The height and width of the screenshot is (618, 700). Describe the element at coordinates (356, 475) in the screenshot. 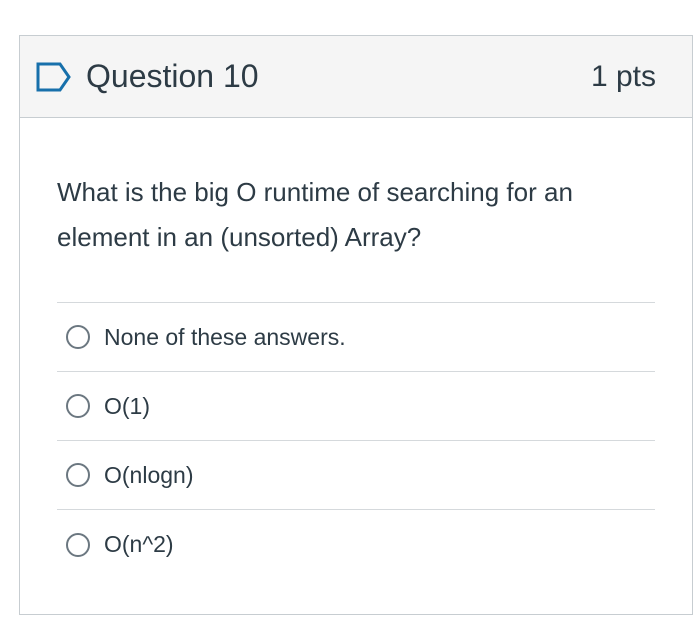

I see `answer-option: O(nlogn)` at that location.